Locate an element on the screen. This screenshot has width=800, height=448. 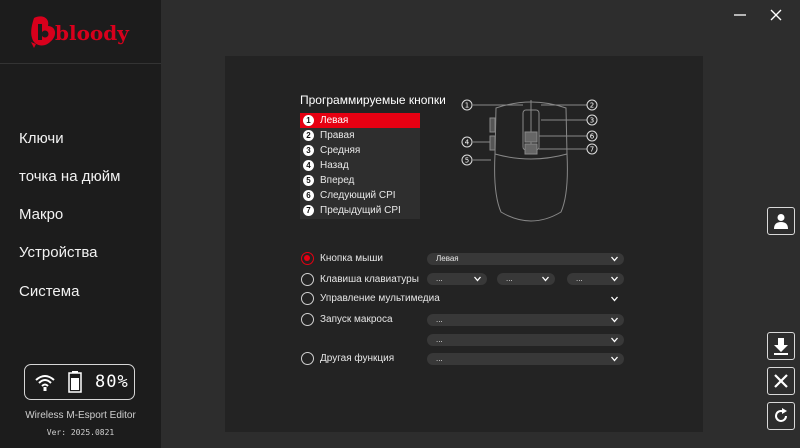
button-item-forward: 5 Вперед is located at coordinates (360, 180).